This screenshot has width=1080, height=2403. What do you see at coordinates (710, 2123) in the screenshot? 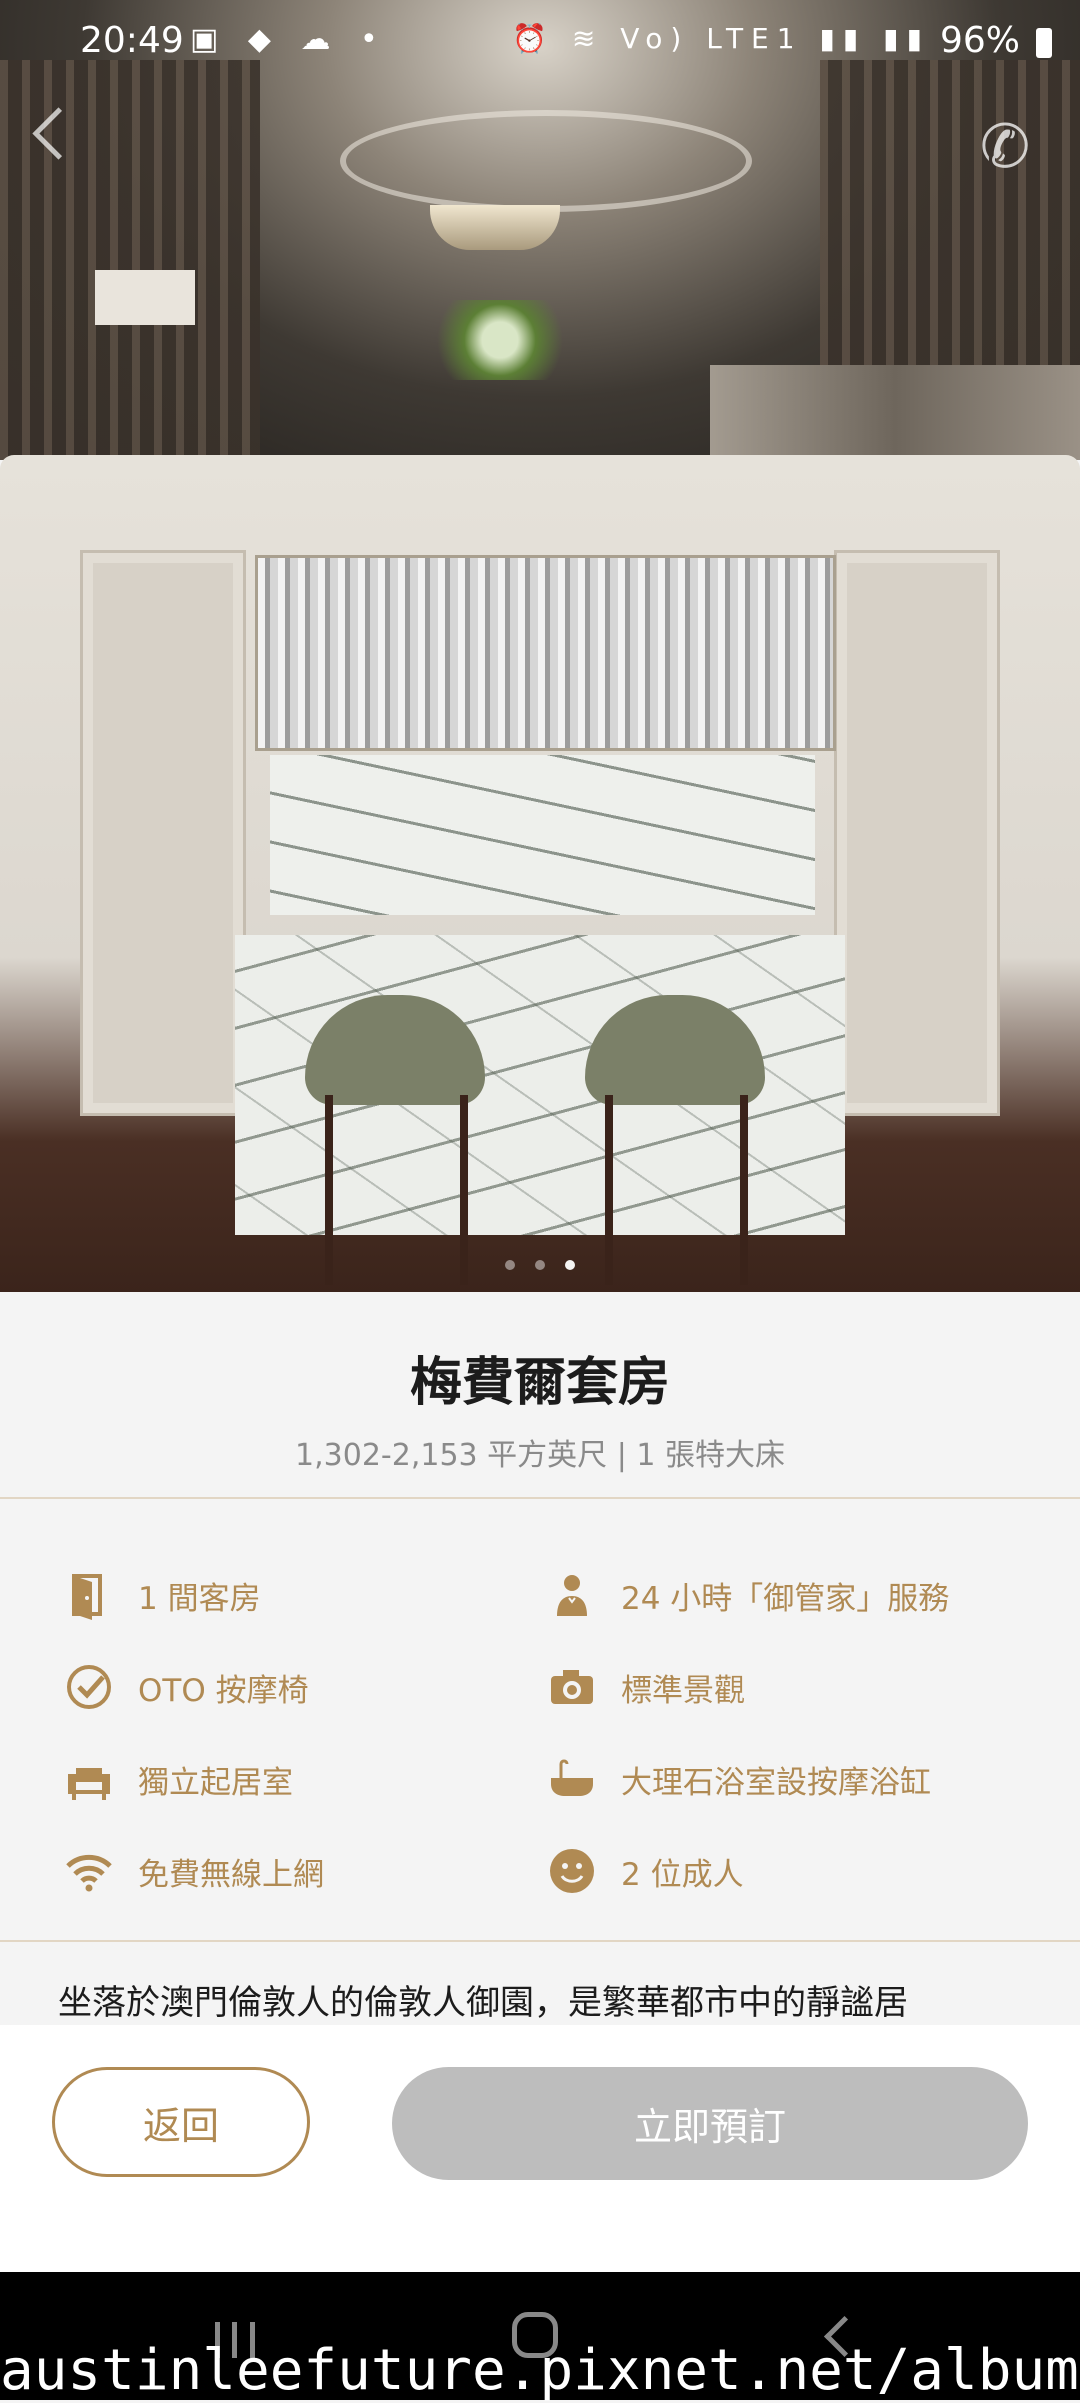
I see `book-now-button: 立即預訂` at bounding box center [710, 2123].